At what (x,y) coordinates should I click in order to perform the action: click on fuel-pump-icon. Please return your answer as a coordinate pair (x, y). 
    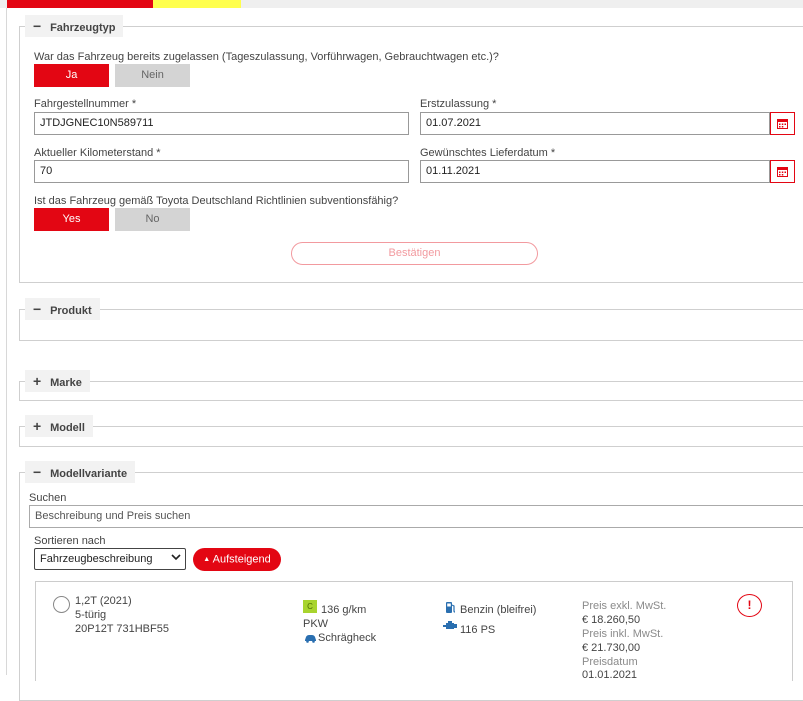
    Looking at the image, I should click on (450, 609).